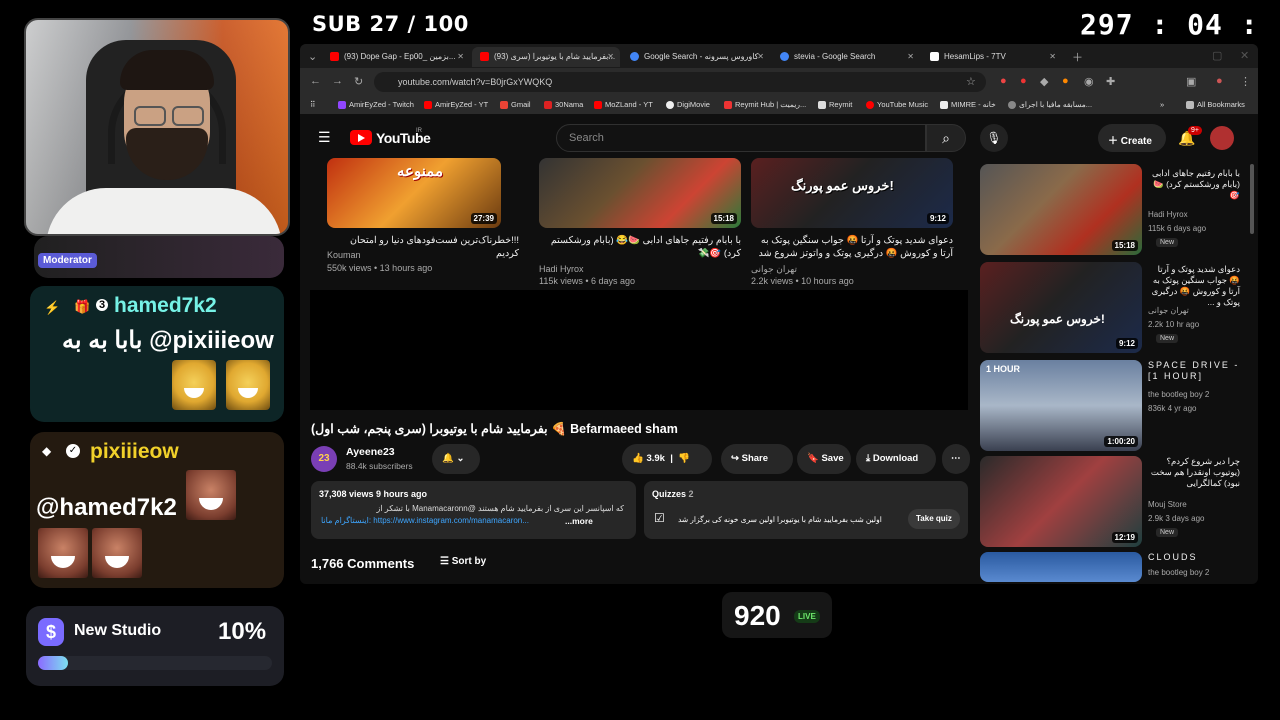  What do you see at coordinates (1194, 557) in the screenshot?
I see `sidebar-video-title: CLOUDS` at bounding box center [1194, 557].